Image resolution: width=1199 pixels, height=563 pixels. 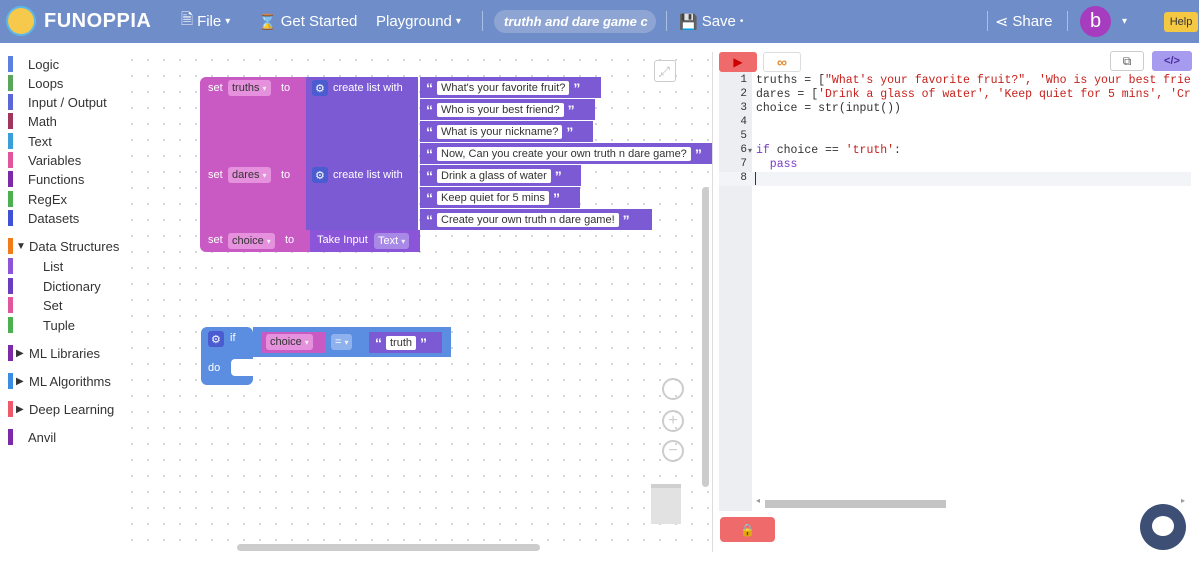 I want to click on category-functions: Functions, so click(x=46, y=179).